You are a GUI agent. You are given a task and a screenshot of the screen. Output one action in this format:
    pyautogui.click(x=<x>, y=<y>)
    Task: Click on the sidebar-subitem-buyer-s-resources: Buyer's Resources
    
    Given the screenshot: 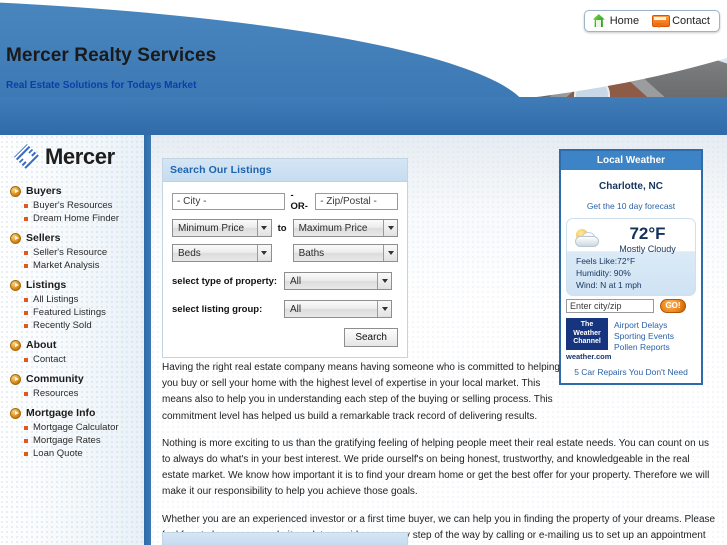 What is the action you would take?
    pyautogui.click(x=72, y=205)
    